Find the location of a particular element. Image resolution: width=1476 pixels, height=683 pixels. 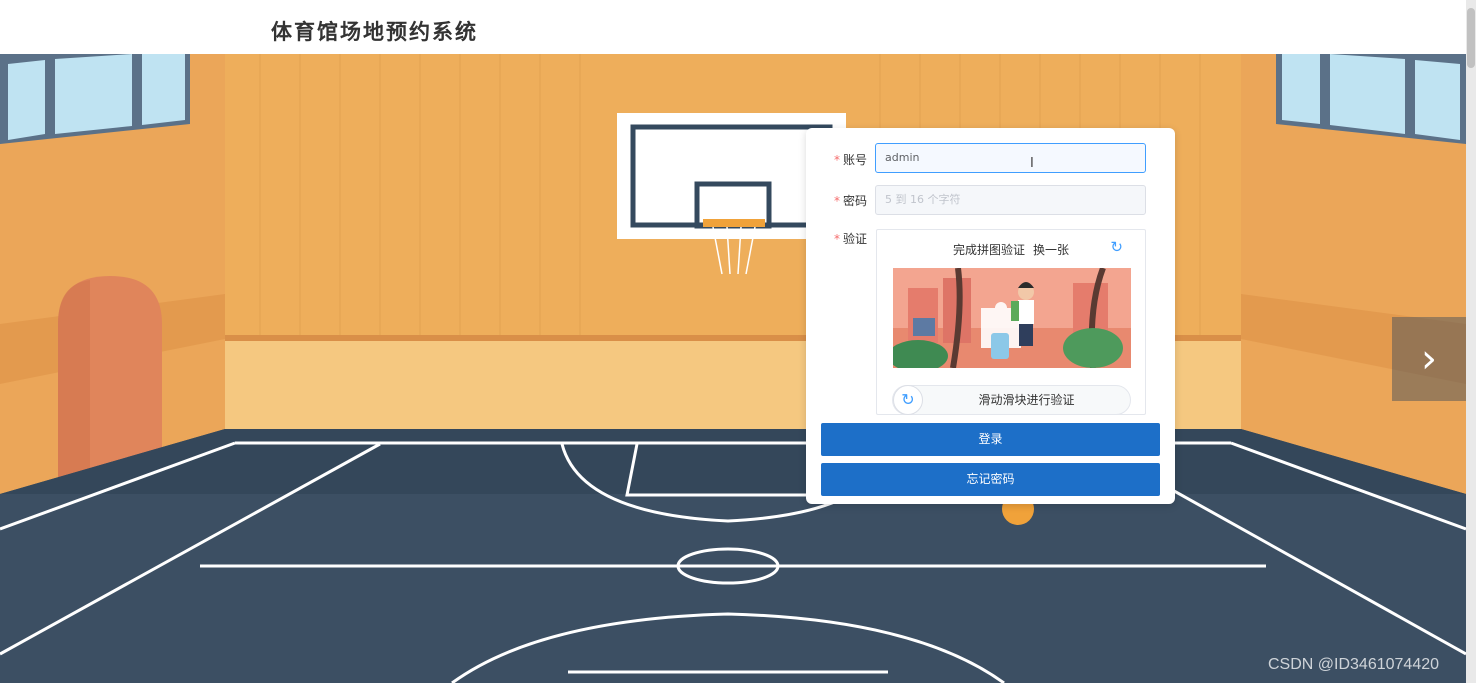

verify-label: * 验证 is located at coordinates (851, 239).